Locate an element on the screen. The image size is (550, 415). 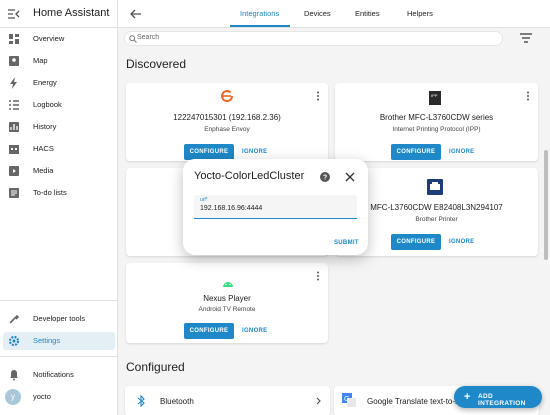
url-field-label: url* is located at coordinates (204, 200).